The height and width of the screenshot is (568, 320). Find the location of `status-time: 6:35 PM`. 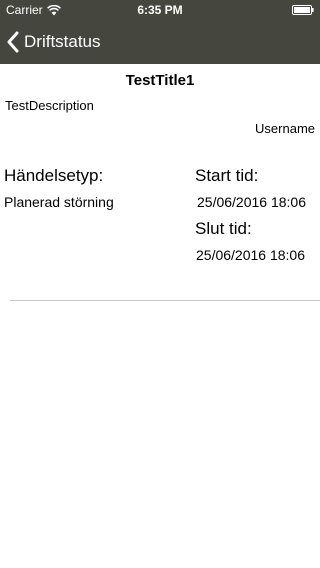

status-time: 6:35 PM is located at coordinates (160, 10).